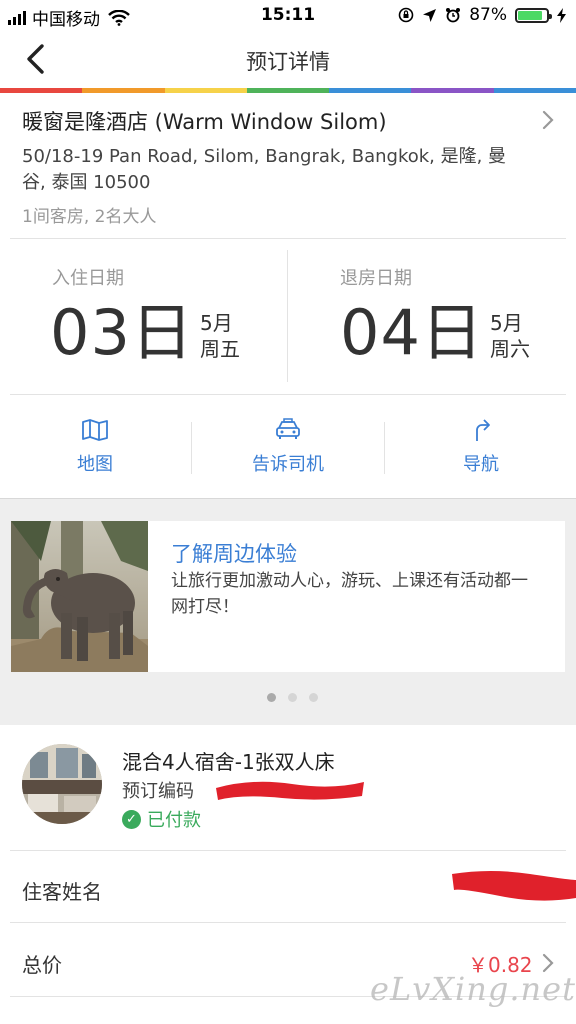 Image resolution: width=576 pixels, height=1024 pixels. What do you see at coordinates (288, 447) in the screenshot?
I see `tell-driver-button: 告诉司机` at bounding box center [288, 447].